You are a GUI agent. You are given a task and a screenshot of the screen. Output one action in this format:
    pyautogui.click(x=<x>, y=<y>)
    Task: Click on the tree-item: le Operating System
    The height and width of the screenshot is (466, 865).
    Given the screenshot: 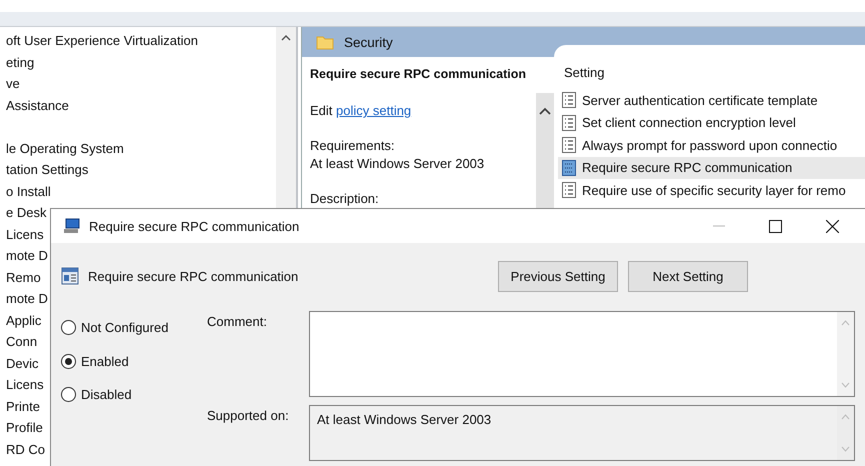 What is the action you would take?
    pyautogui.click(x=141, y=148)
    